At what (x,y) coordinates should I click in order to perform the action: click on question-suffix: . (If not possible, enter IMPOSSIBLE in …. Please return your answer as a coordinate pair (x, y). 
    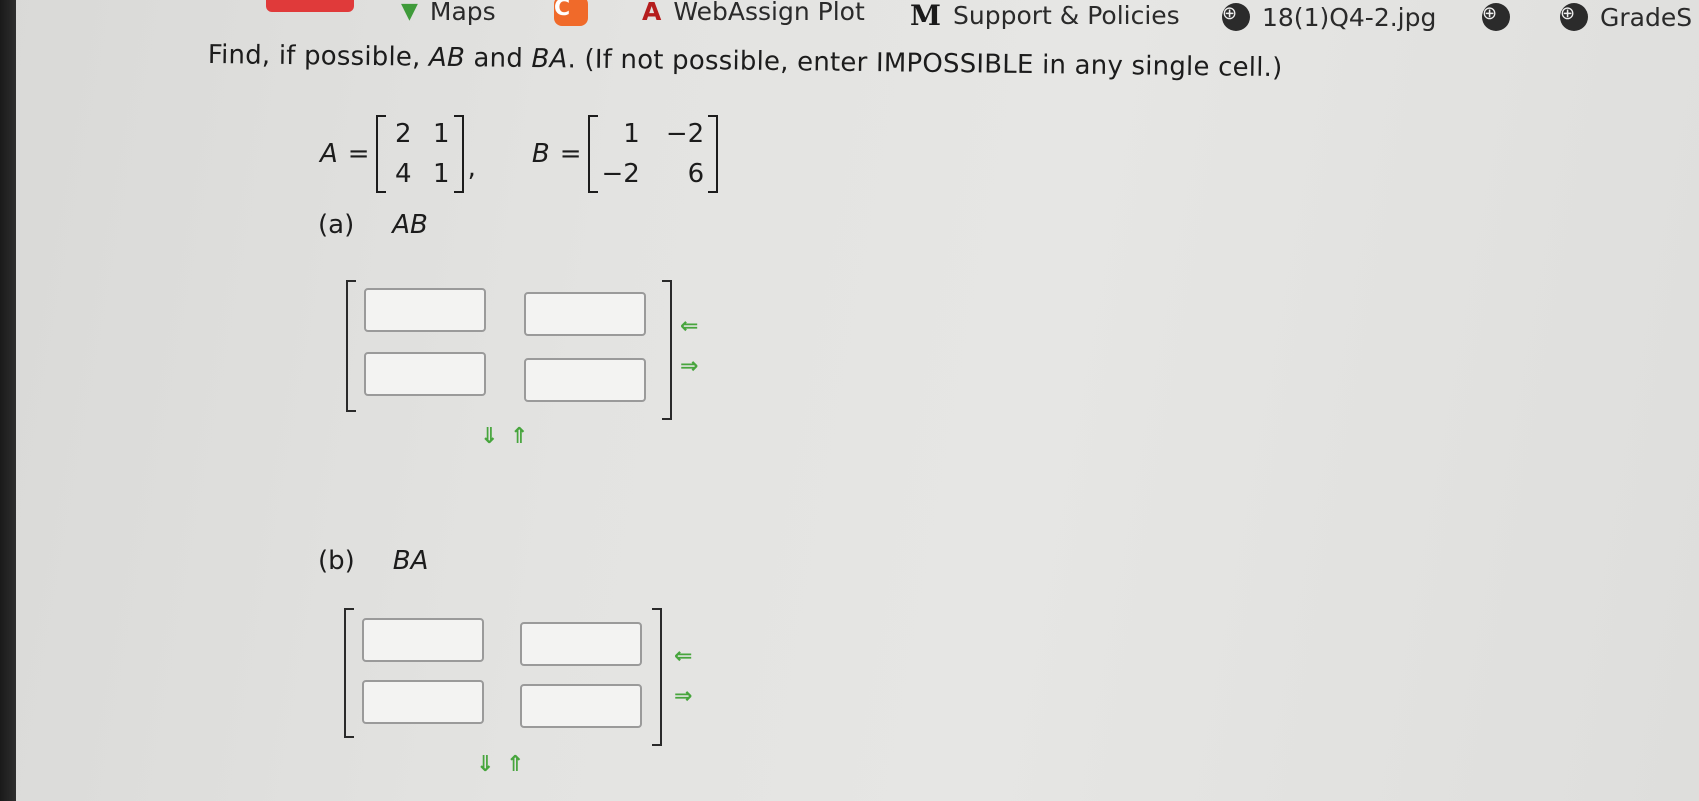
    Looking at the image, I should click on (925, 64).